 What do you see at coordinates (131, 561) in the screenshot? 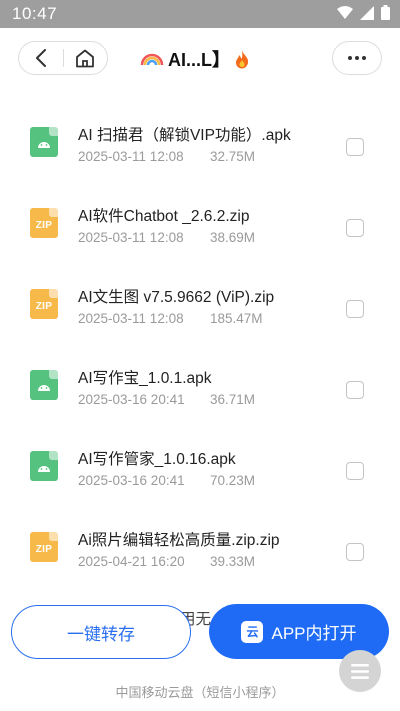
I see `file-date: 2025-04-21 16:20` at bounding box center [131, 561].